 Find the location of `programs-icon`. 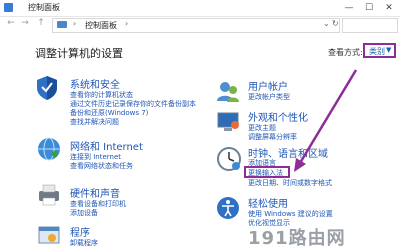

programs-icon is located at coordinates (49, 235).